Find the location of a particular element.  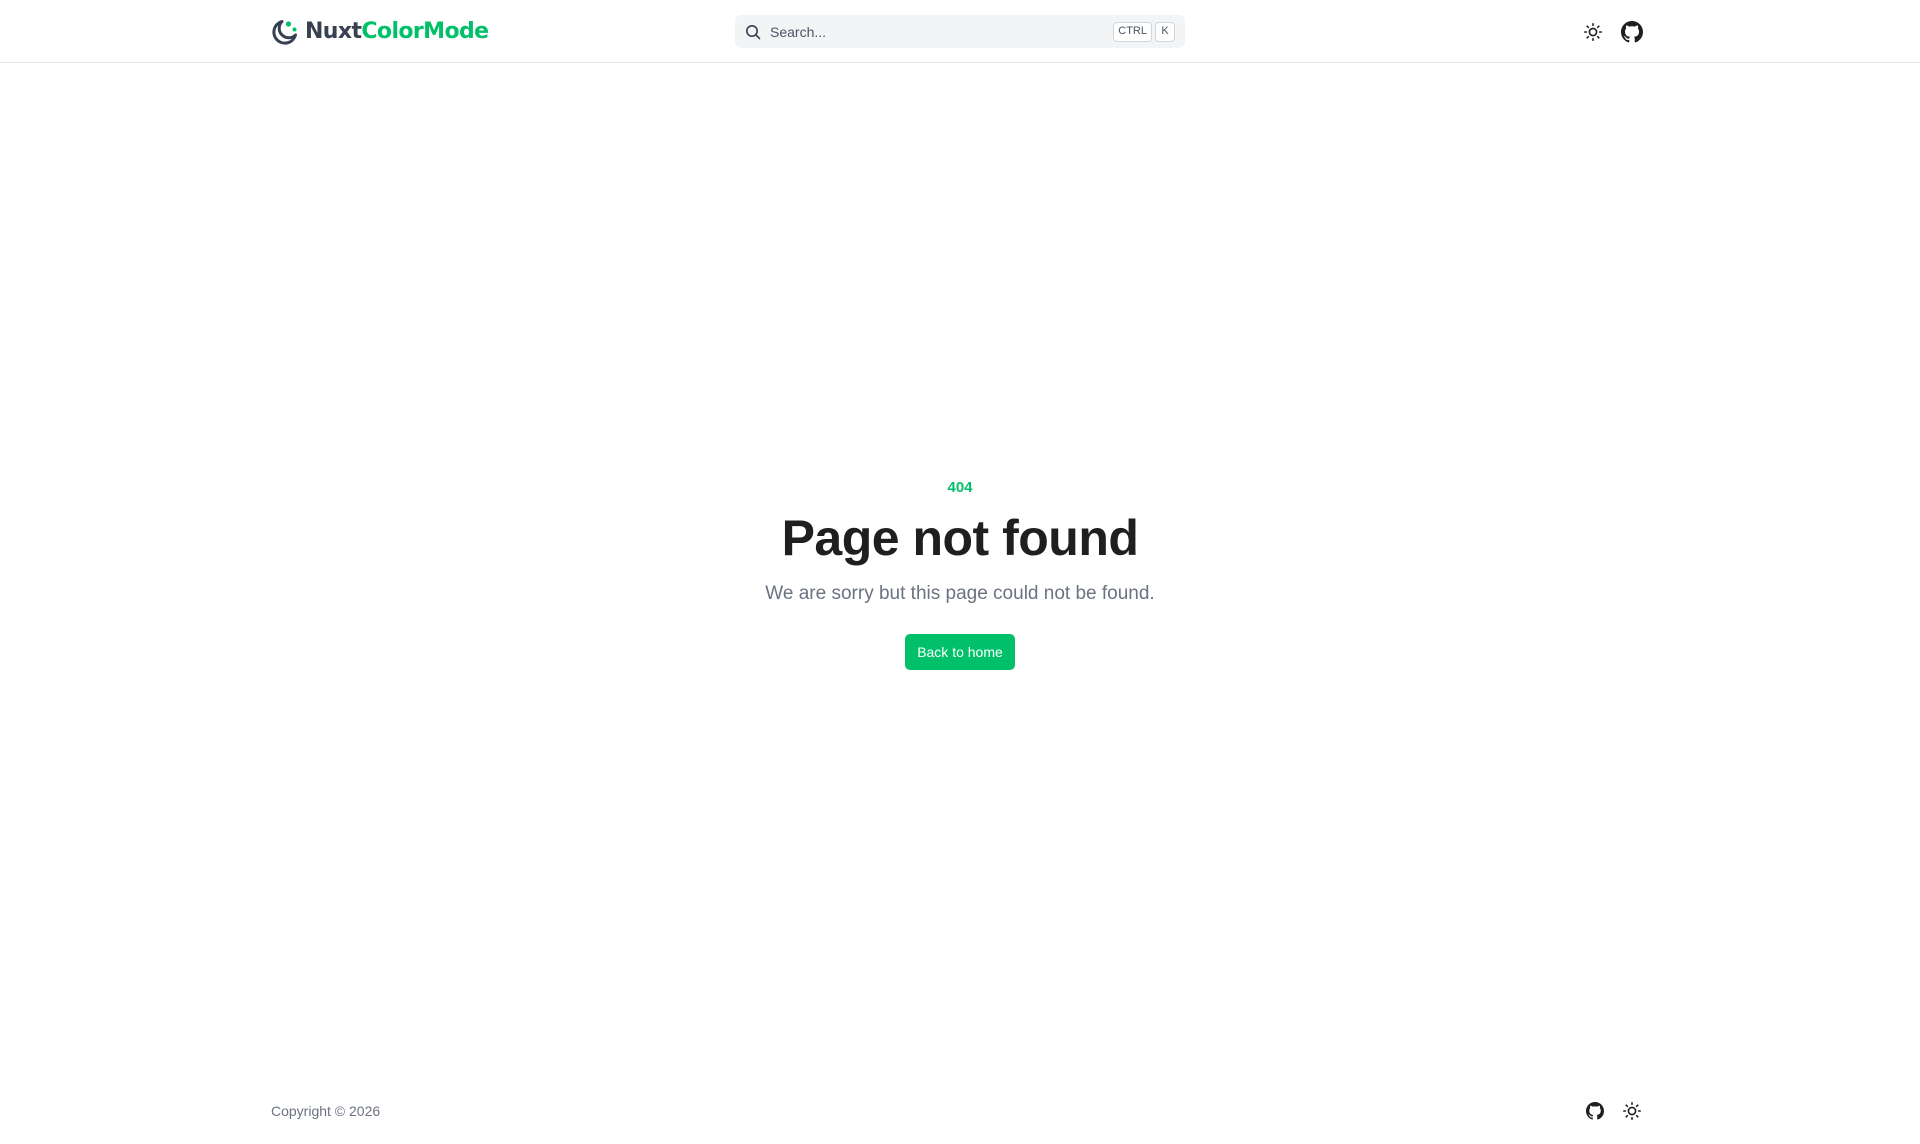

error-code: 404 is located at coordinates (960, 487).